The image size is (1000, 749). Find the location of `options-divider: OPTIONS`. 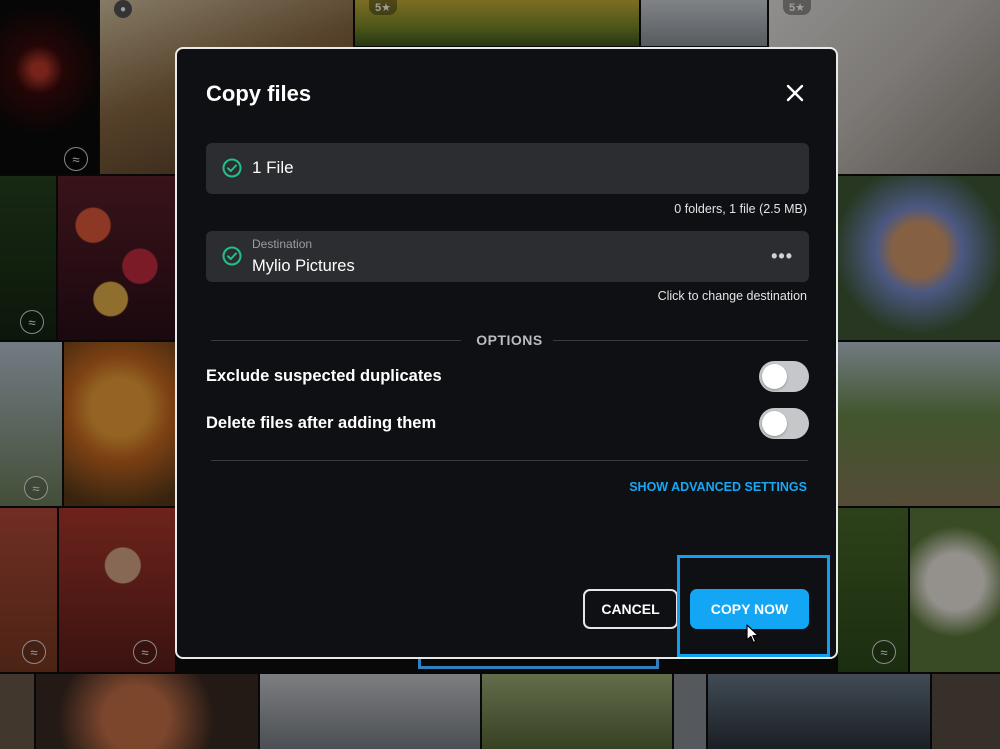

options-divider: OPTIONS is located at coordinates (509, 340).